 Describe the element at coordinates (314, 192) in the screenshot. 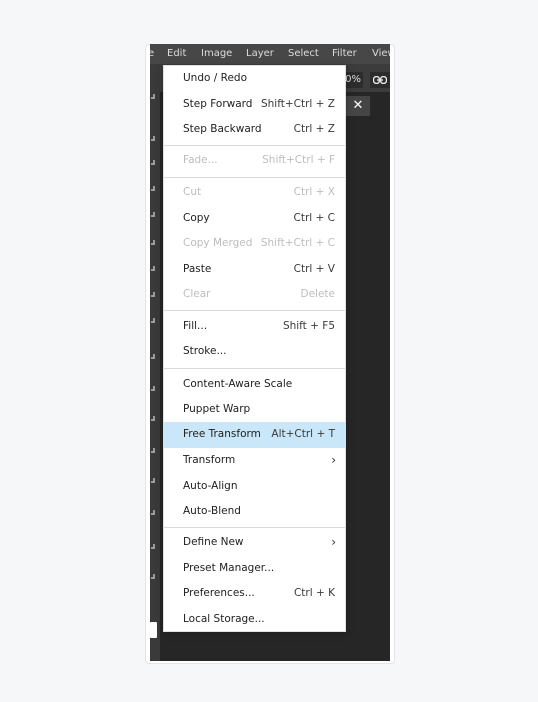

I see `menu-item-shortcut: Ctrl + X` at that location.